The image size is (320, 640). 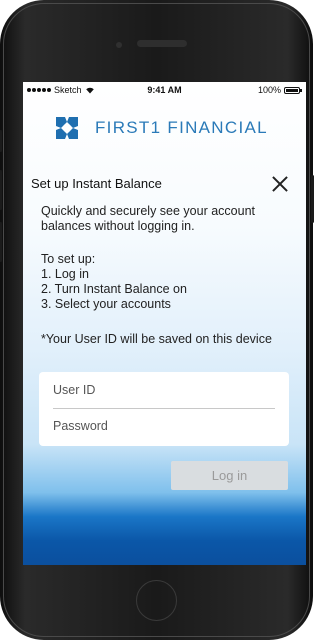 What do you see at coordinates (106, 304) in the screenshot?
I see `step-item: 3. Select your accounts` at bounding box center [106, 304].